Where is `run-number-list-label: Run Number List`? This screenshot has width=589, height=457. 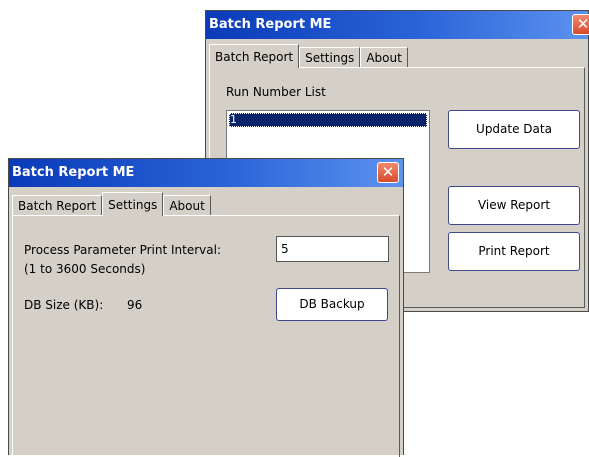
run-number-list-label: Run Number List is located at coordinates (276, 92).